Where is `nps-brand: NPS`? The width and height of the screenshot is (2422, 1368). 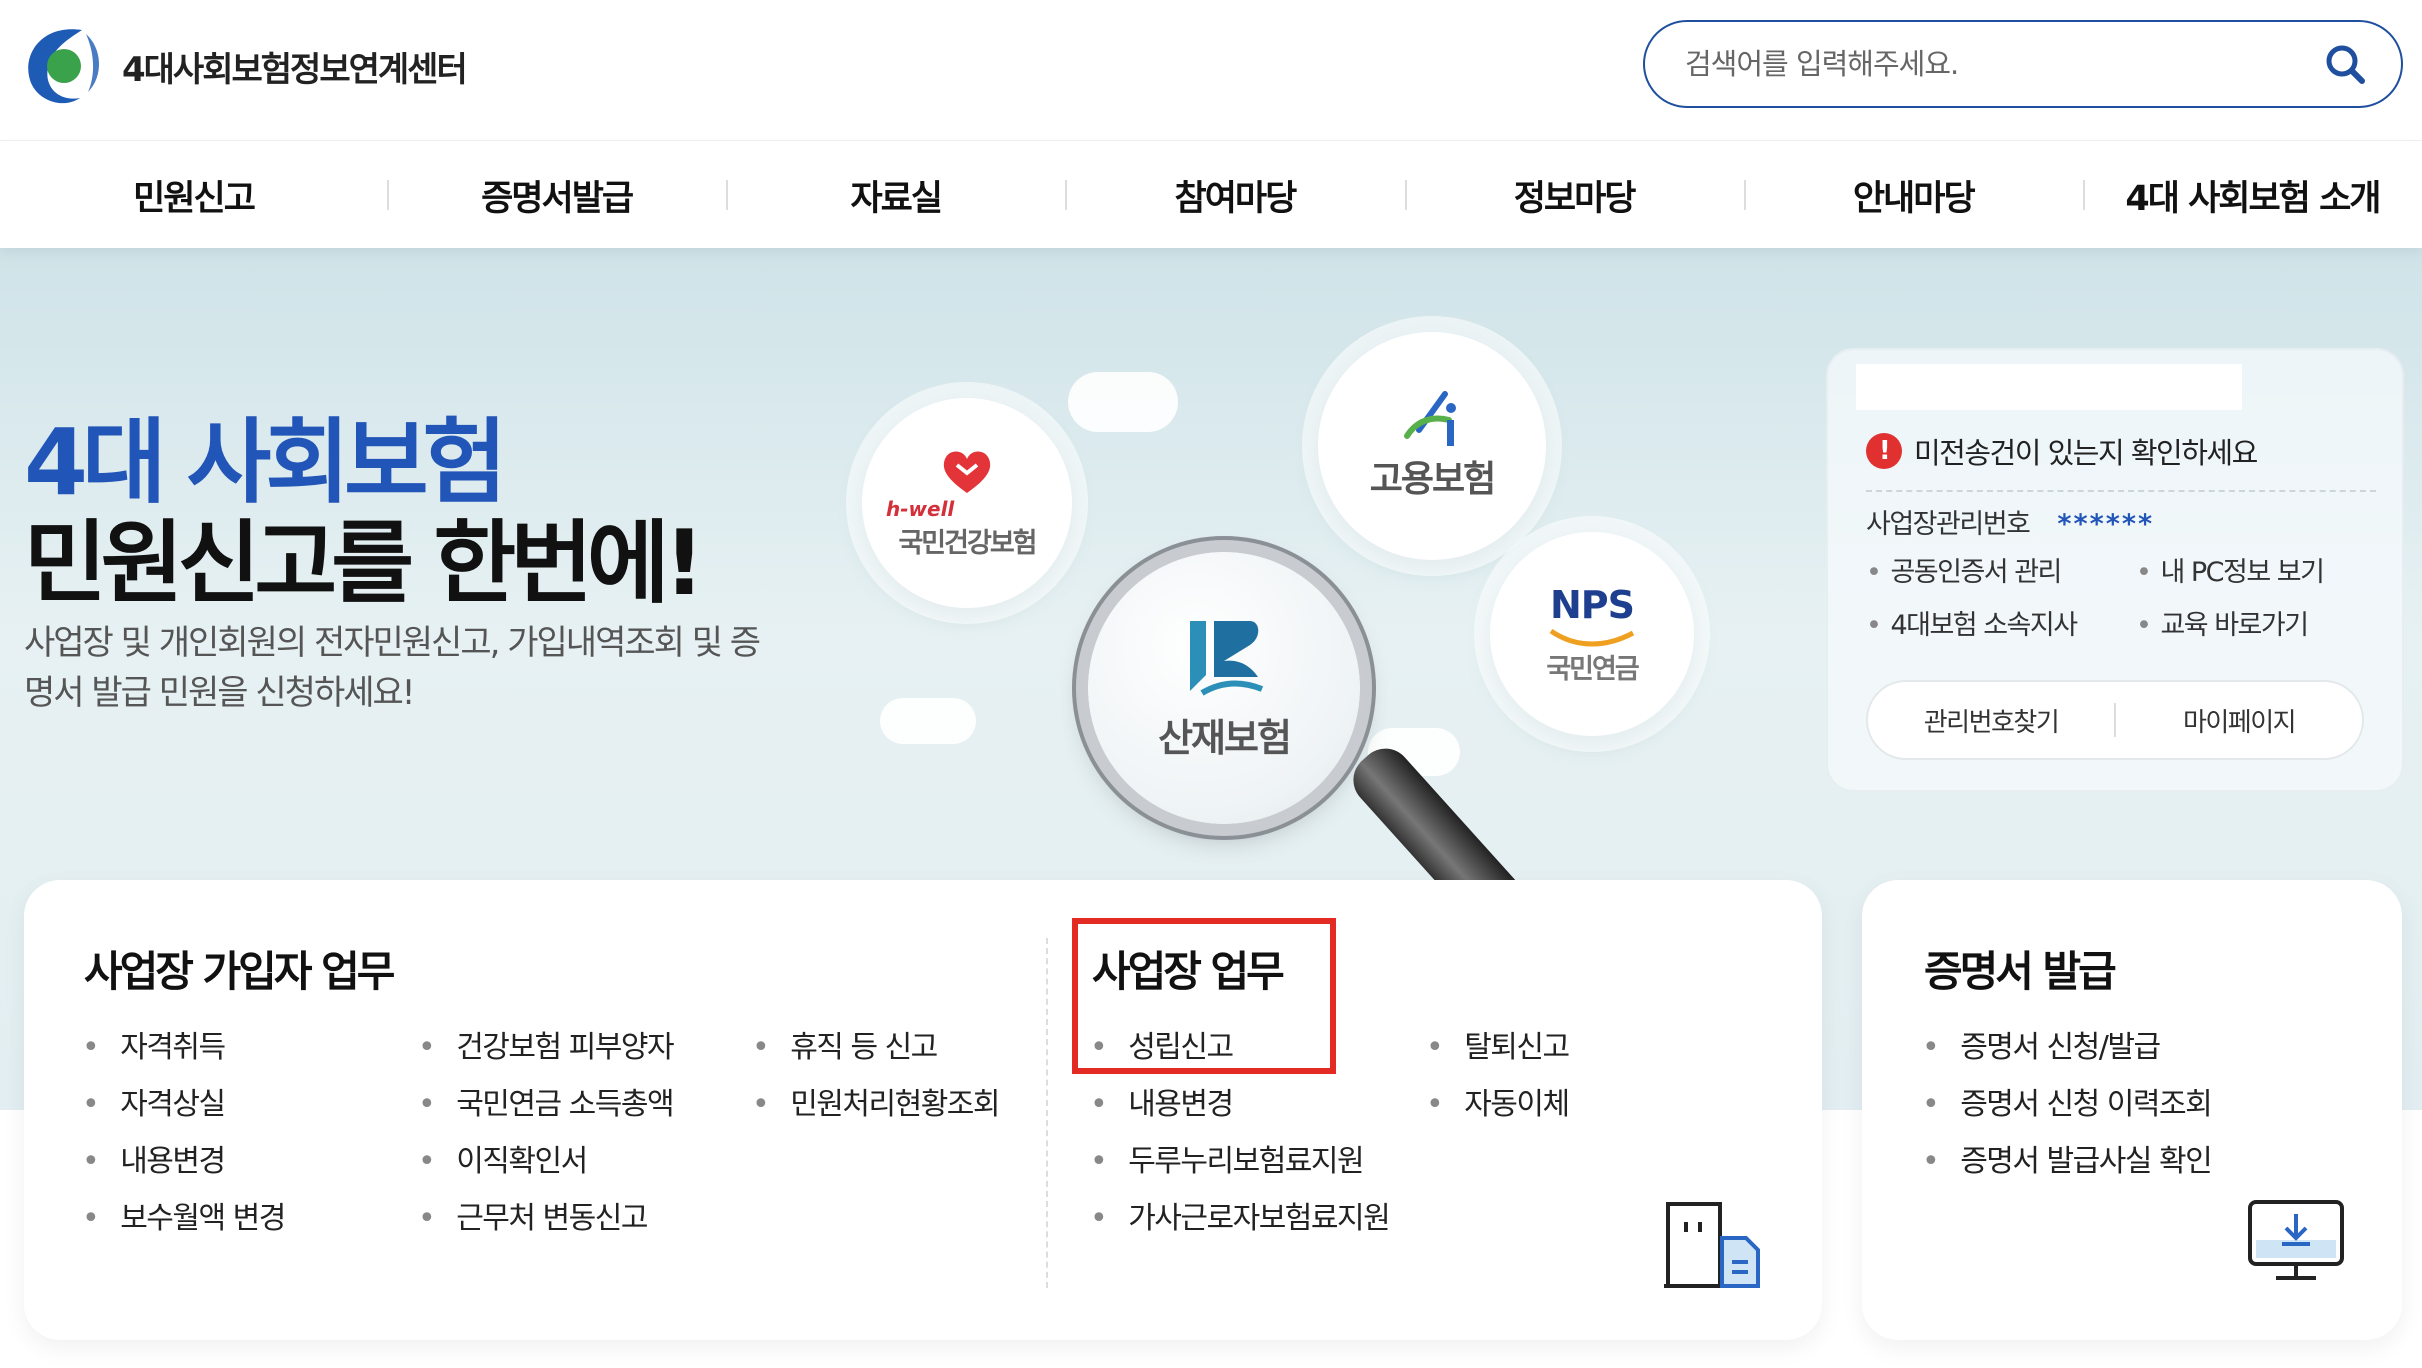
nps-brand: NPS is located at coordinates (1592, 604).